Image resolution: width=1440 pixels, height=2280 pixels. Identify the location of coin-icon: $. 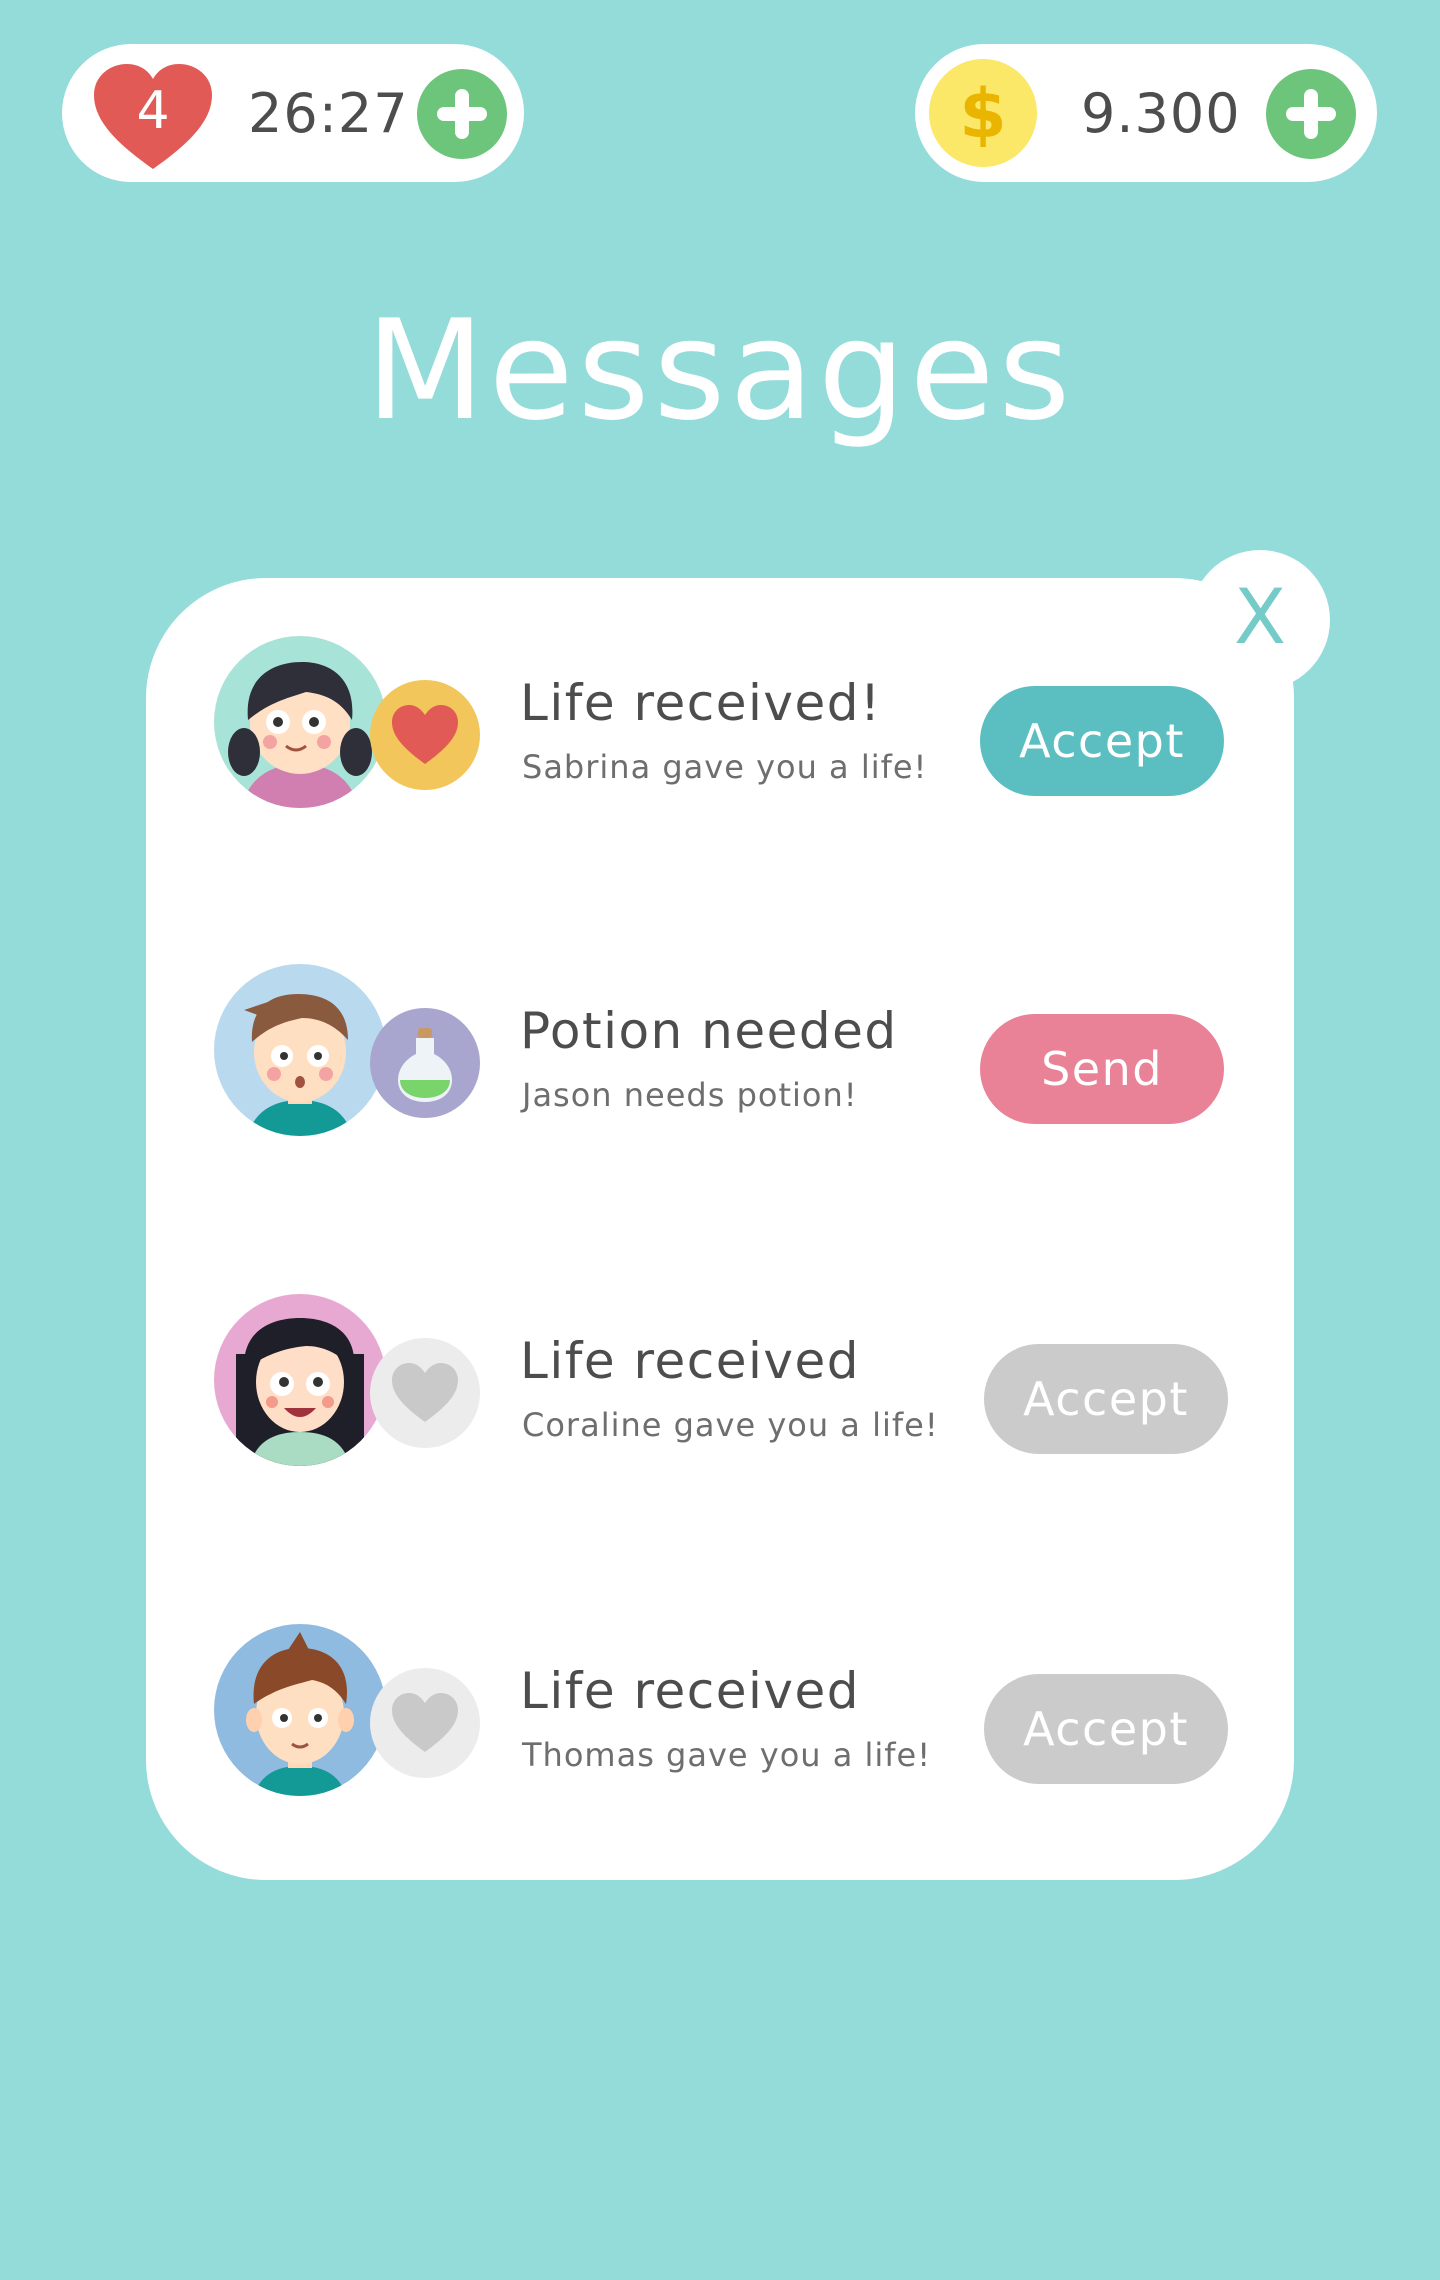
(983, 113).